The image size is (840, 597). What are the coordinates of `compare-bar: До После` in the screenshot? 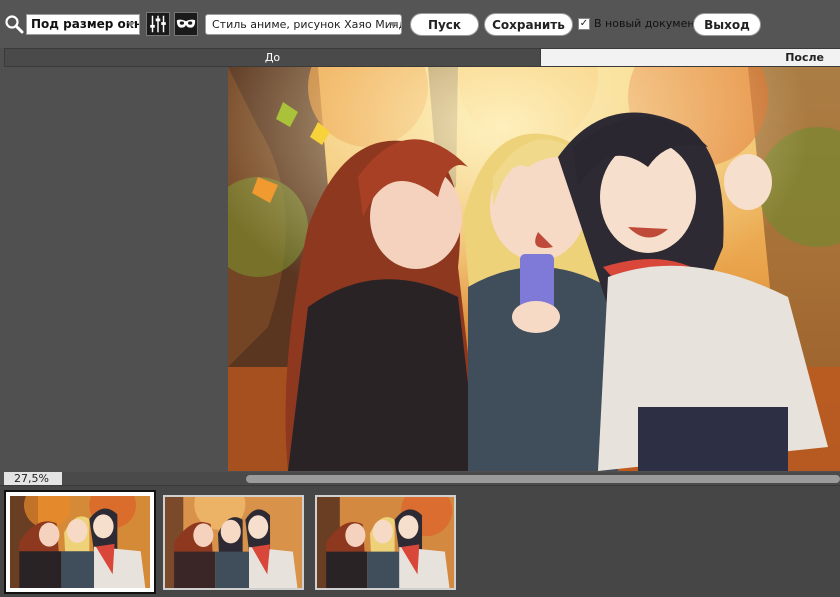 It's located at (422, 57).